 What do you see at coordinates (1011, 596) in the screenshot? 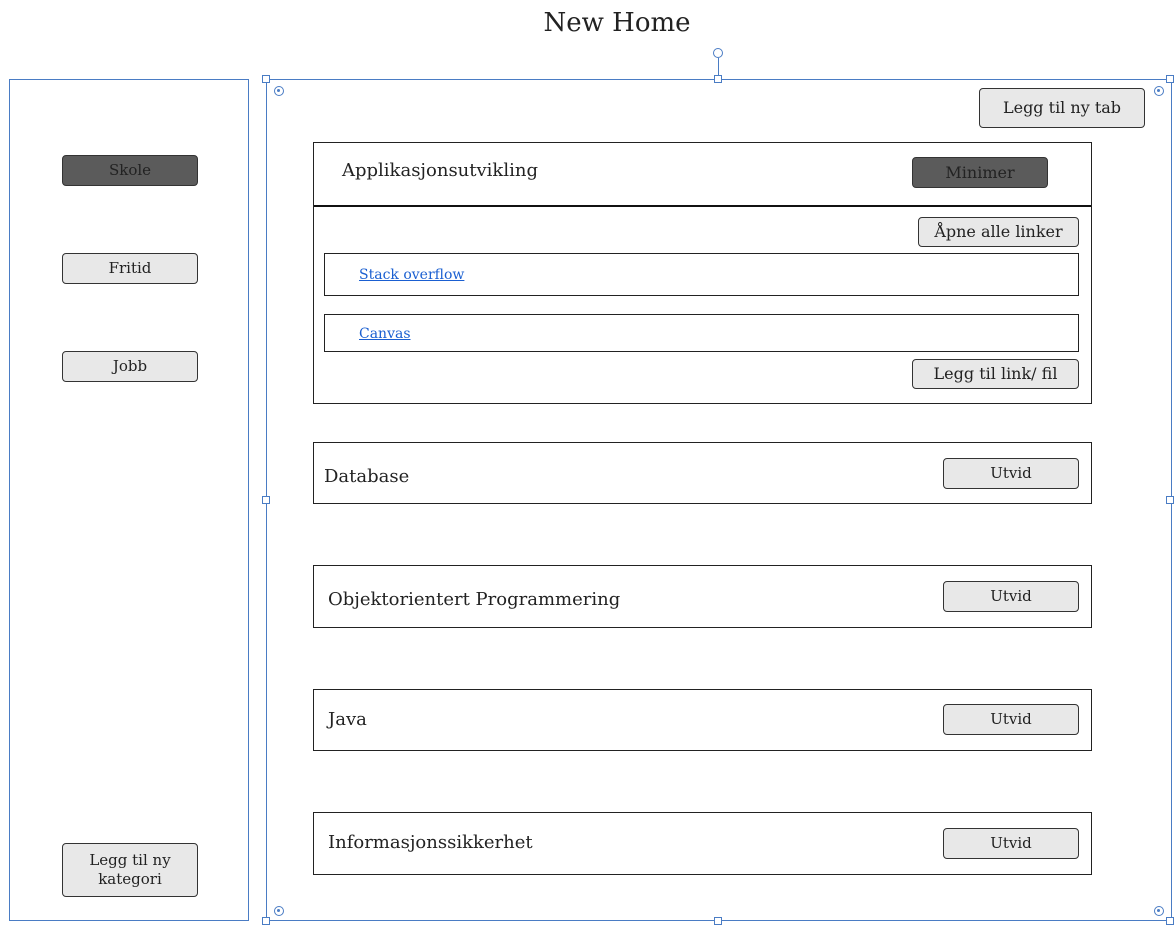
I see `expand-button-objektorientert-programmering: Utvid` at bounding box center [1011, 596].